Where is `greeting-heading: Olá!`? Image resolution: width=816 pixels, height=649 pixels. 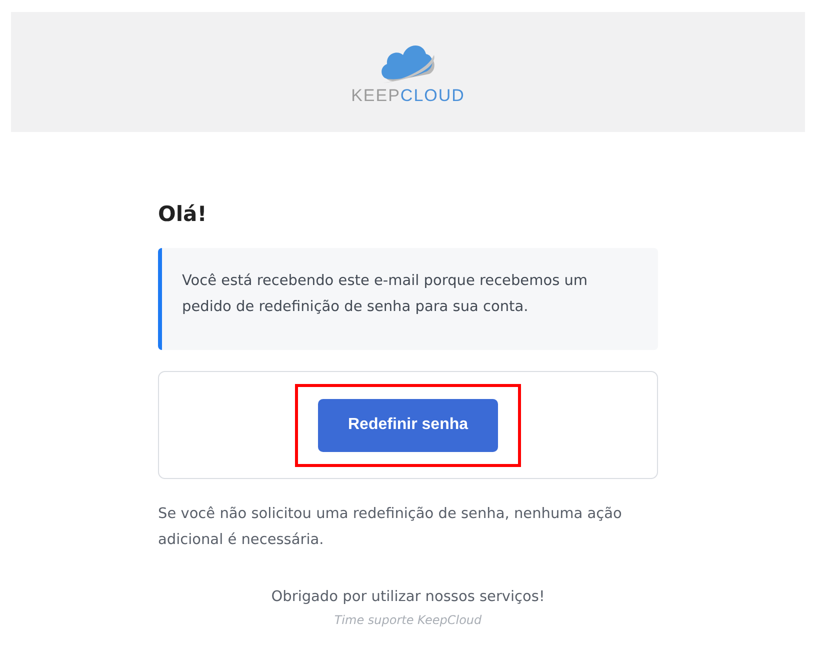
greeting-heading: Olá! is located at coordinates (183, 214).